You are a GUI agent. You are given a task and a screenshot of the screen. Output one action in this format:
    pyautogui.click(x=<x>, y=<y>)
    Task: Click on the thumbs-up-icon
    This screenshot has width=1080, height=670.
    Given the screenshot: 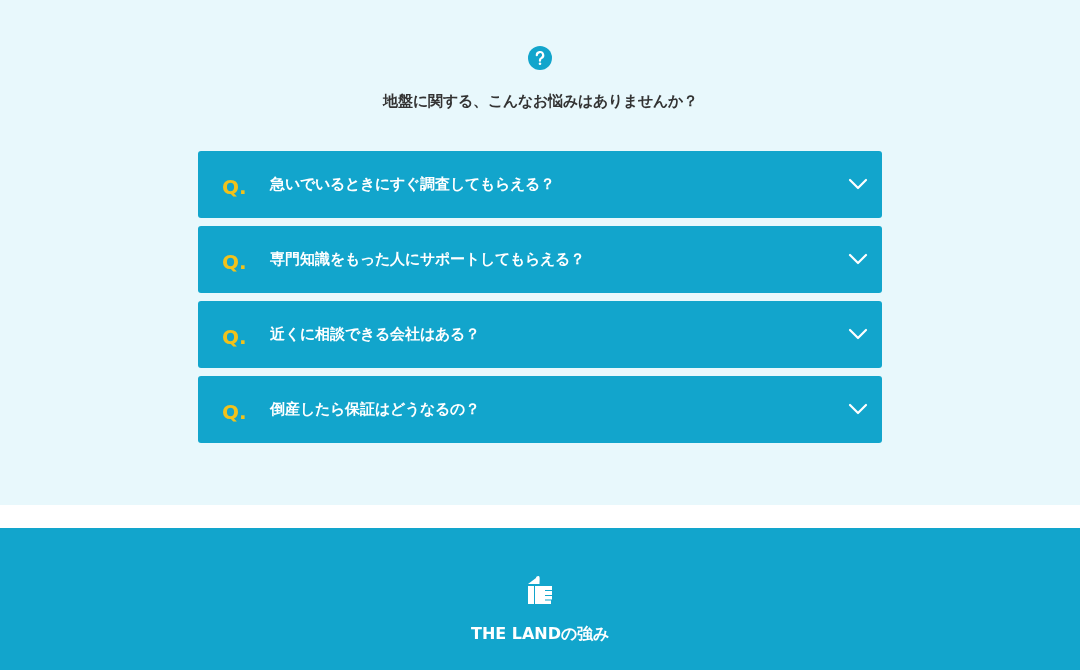 What is the action you would take?
    pyautogui.click(x=540, y=589)
    